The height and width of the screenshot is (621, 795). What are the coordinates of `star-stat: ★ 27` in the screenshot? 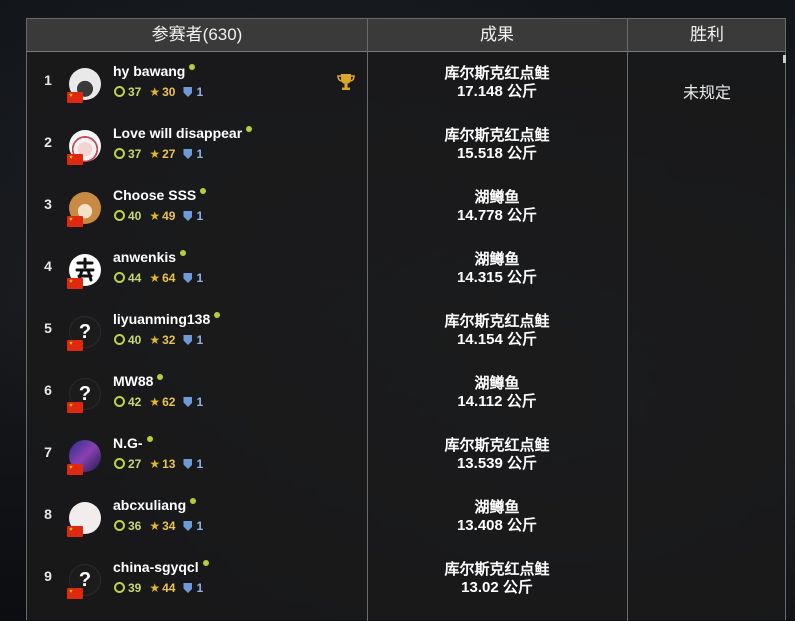 It's located at (162, 154).